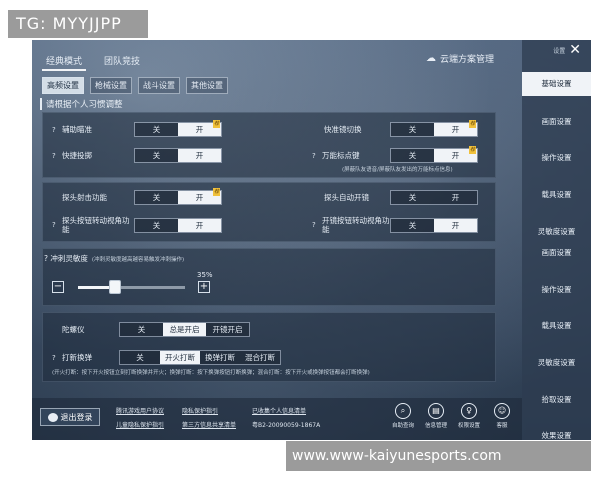 This screenshot has width=600, height=480. What do you see at coordinates (469, 416) in the screenshot?
I see `permission-button: ♀ 权限设置` at bounding box center [469, 416].